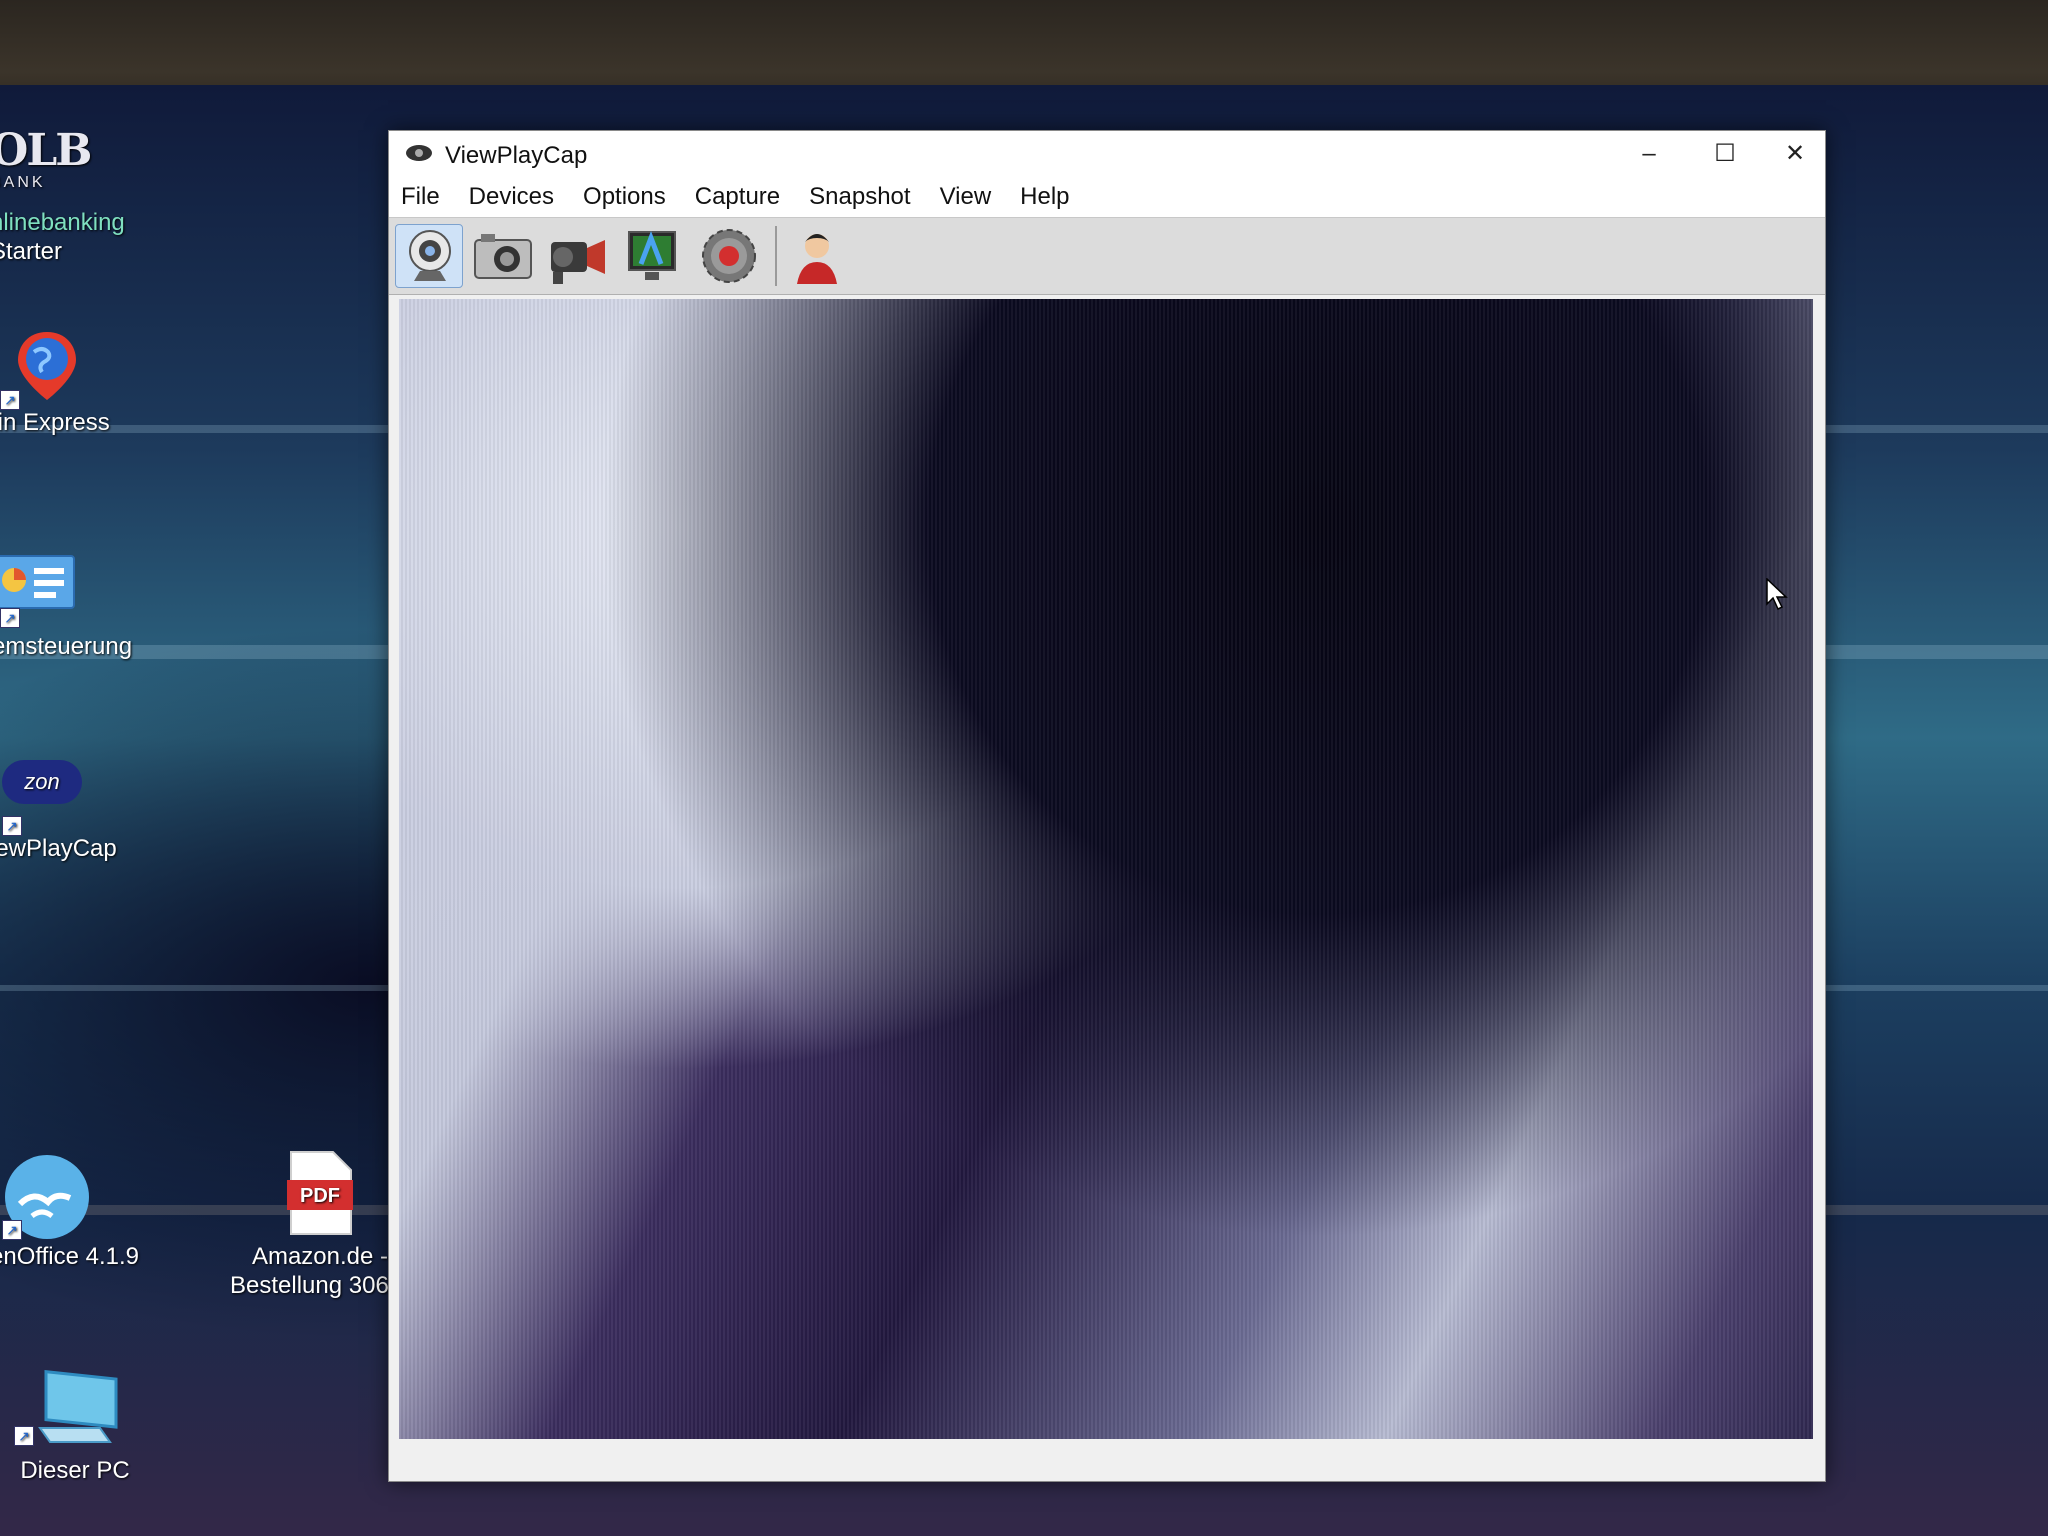 The width and height of the screenshot is (2048, 1536). What do you see at coordinates (320, 1196) in the screenshot?
I see `svg-text: PDF` at bounding box center [320, 1196].